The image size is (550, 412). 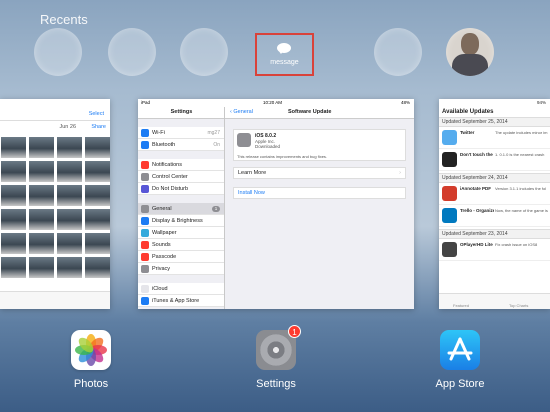 I want to click on settings-row: Display & Brightness, so click(x=181, y=221).